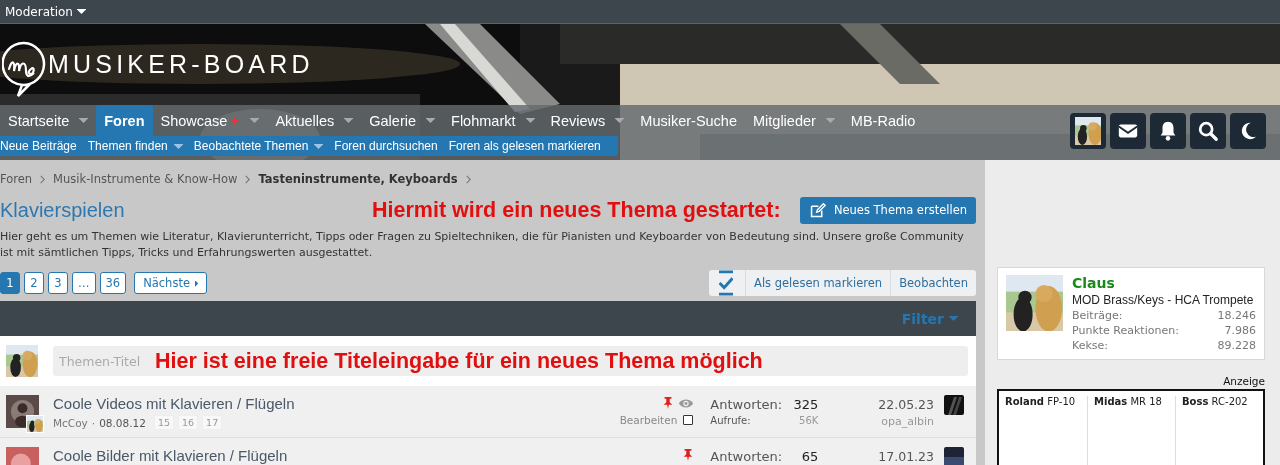 The height and width of the screenshot is (465, 1280). What do you see at coordinates (1043, 430) in the screenshot?
I see `product-name: Roland FP-10` at bounding box center [1043, 430].